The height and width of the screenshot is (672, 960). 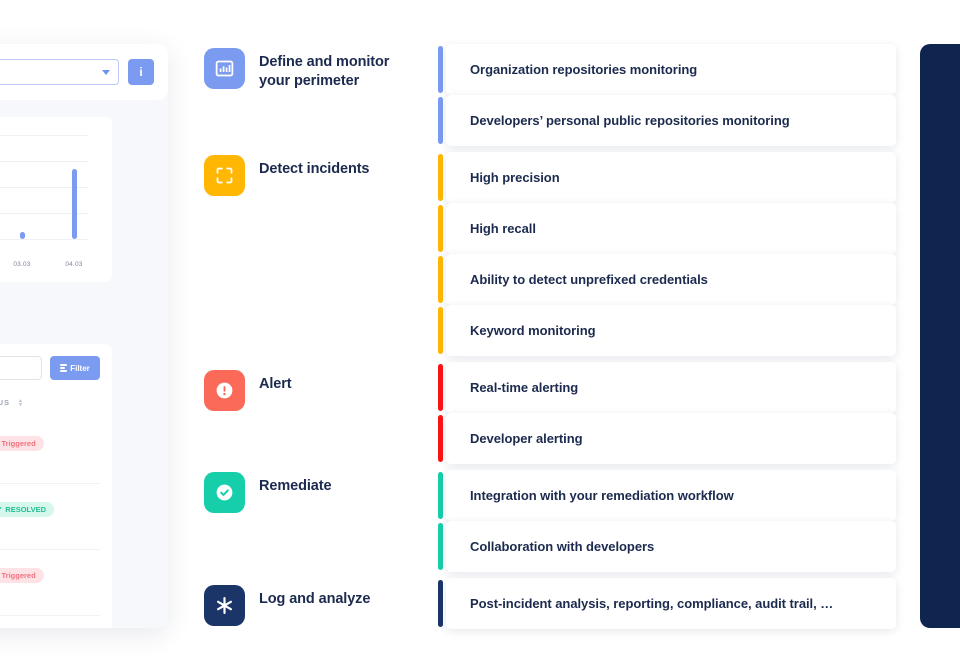 I want to click on feature-card-body: Keyword monitoring, so click(x=671, y=330).